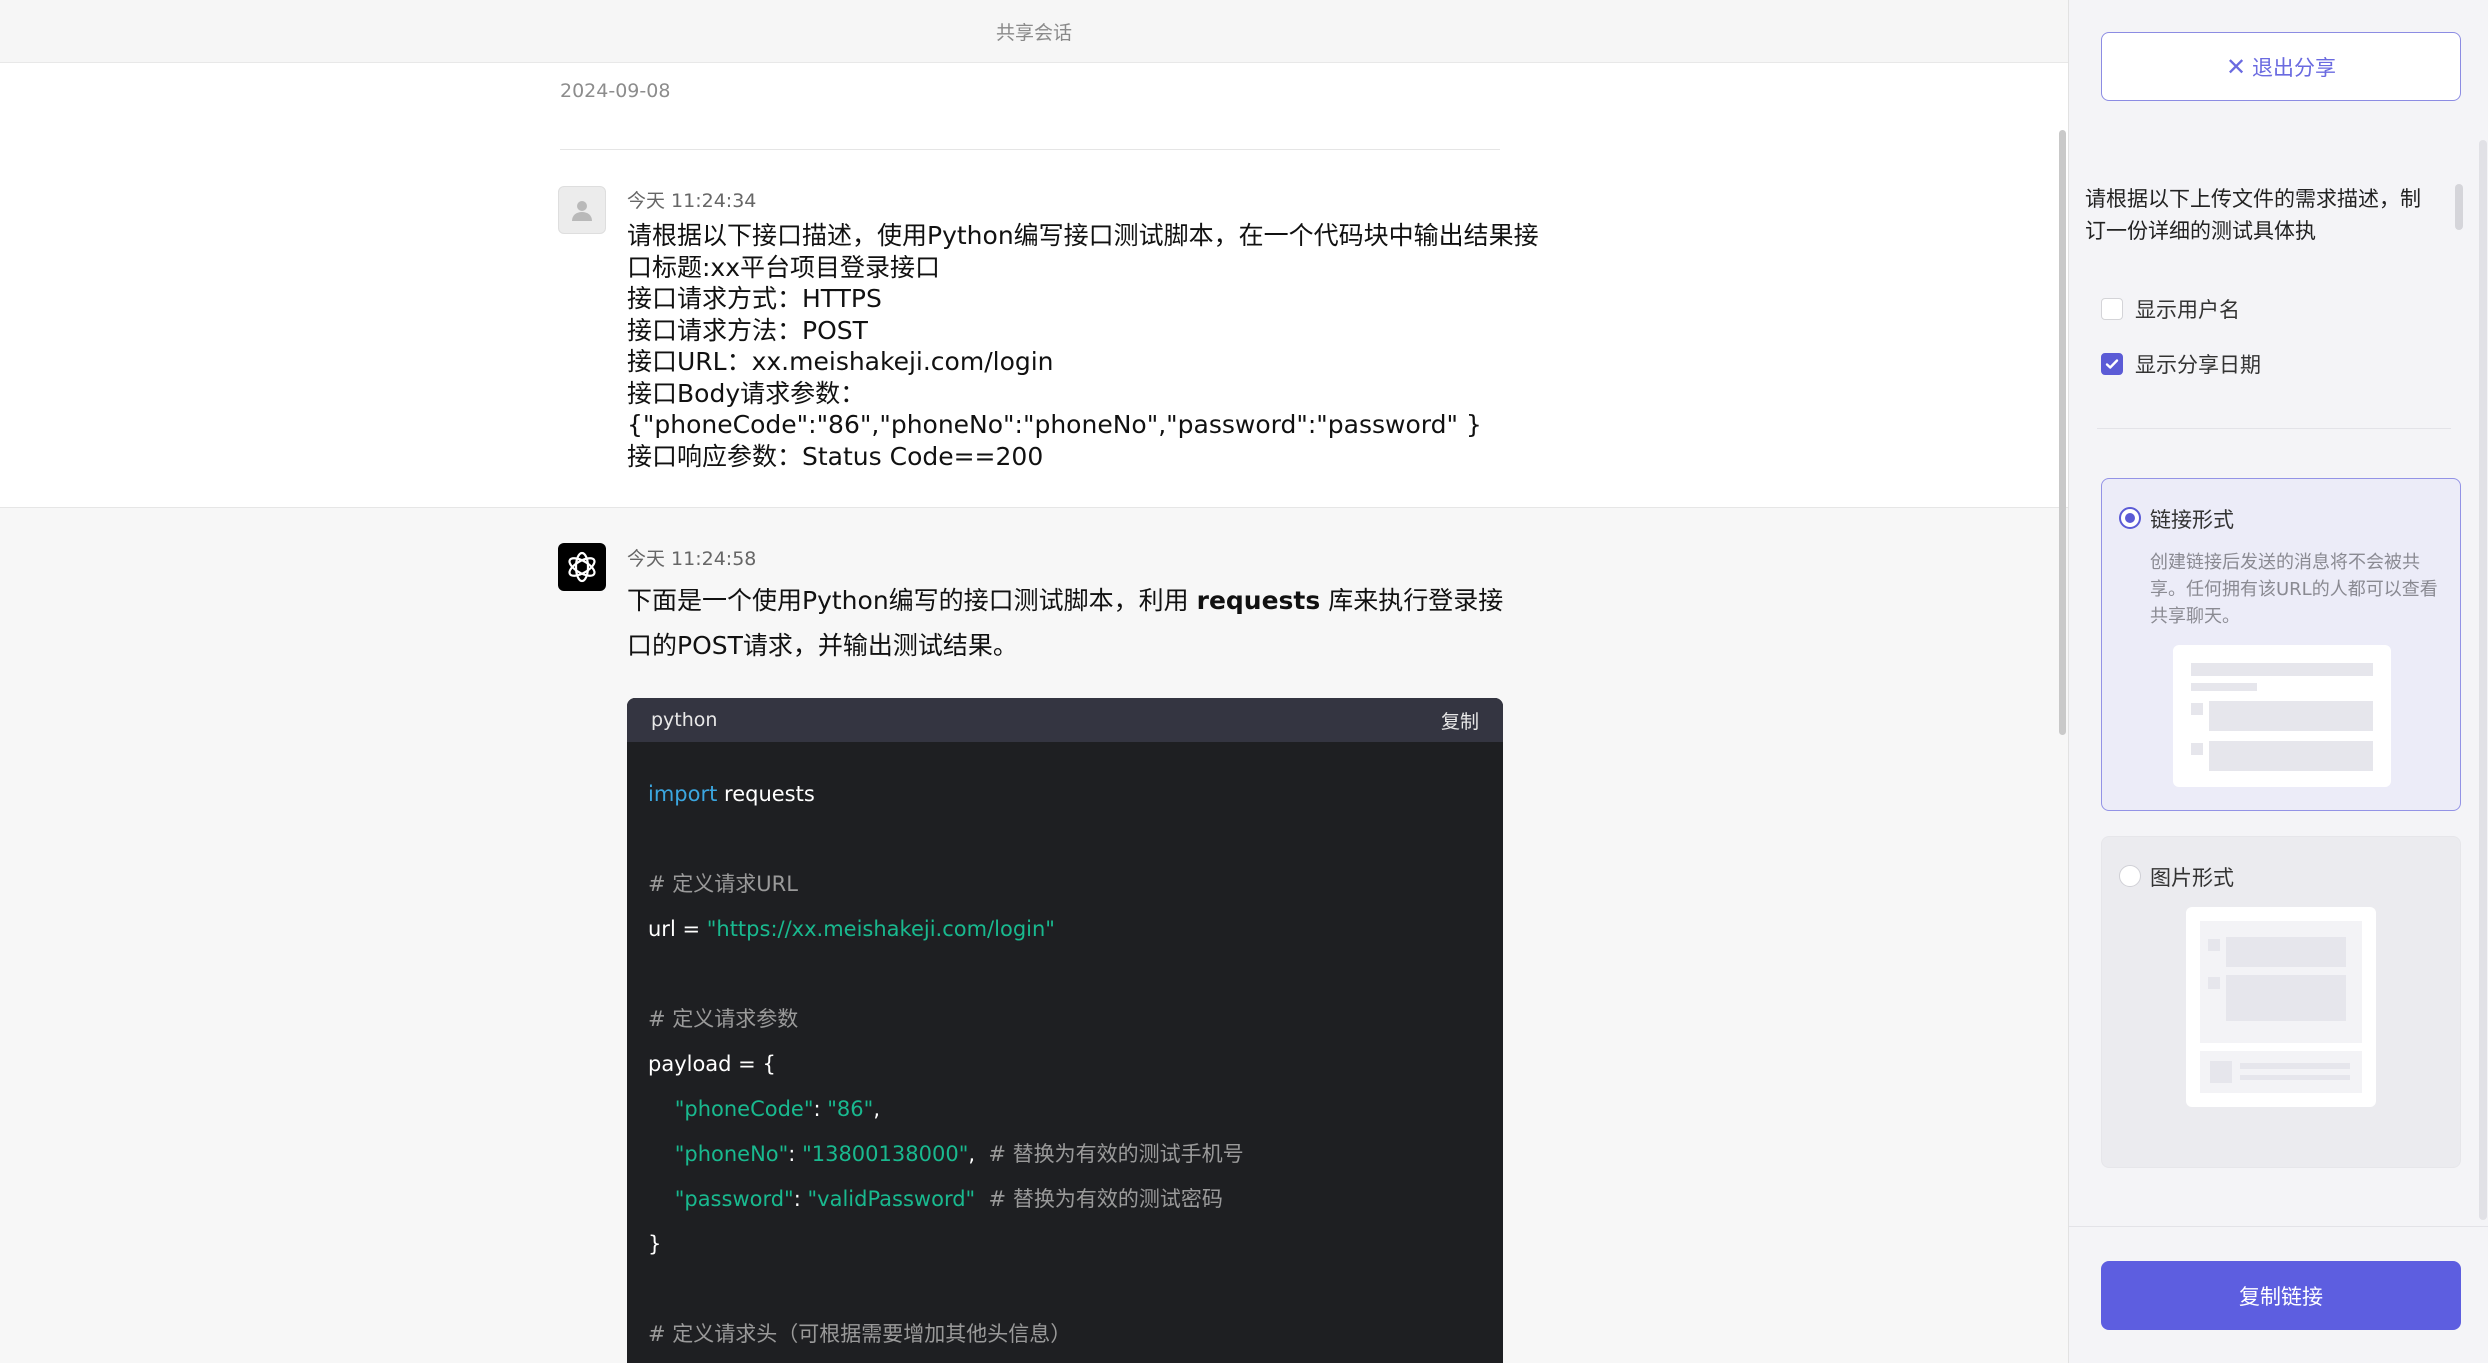  Describe the element at coordinates (723, 1019) in the screenshot. I see `code-comment: # 定义请求参数` at that location.